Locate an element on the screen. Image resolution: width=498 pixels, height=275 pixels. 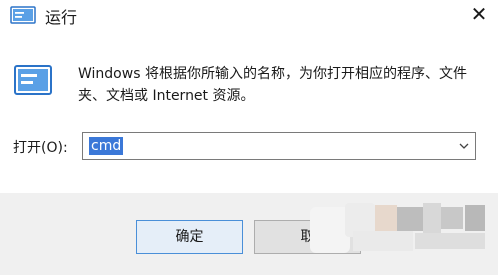
close-button: ✕ is located at coordinates (479, 15).